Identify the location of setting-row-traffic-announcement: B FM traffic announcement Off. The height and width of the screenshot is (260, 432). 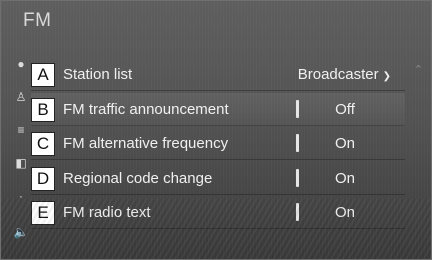
(218, 109).